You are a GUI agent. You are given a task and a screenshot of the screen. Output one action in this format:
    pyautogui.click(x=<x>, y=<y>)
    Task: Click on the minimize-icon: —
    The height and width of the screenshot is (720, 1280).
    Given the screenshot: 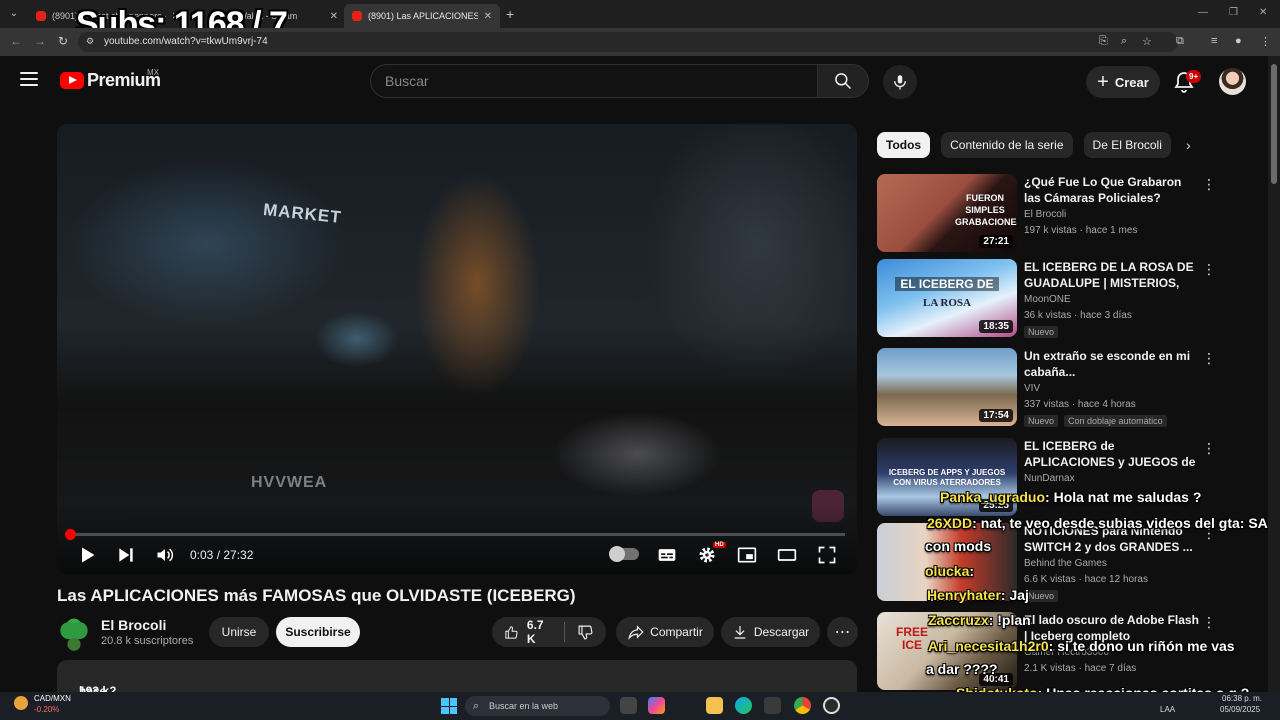 What is the action you would take?
    pyautogui.click(x=1203, y=12)
    